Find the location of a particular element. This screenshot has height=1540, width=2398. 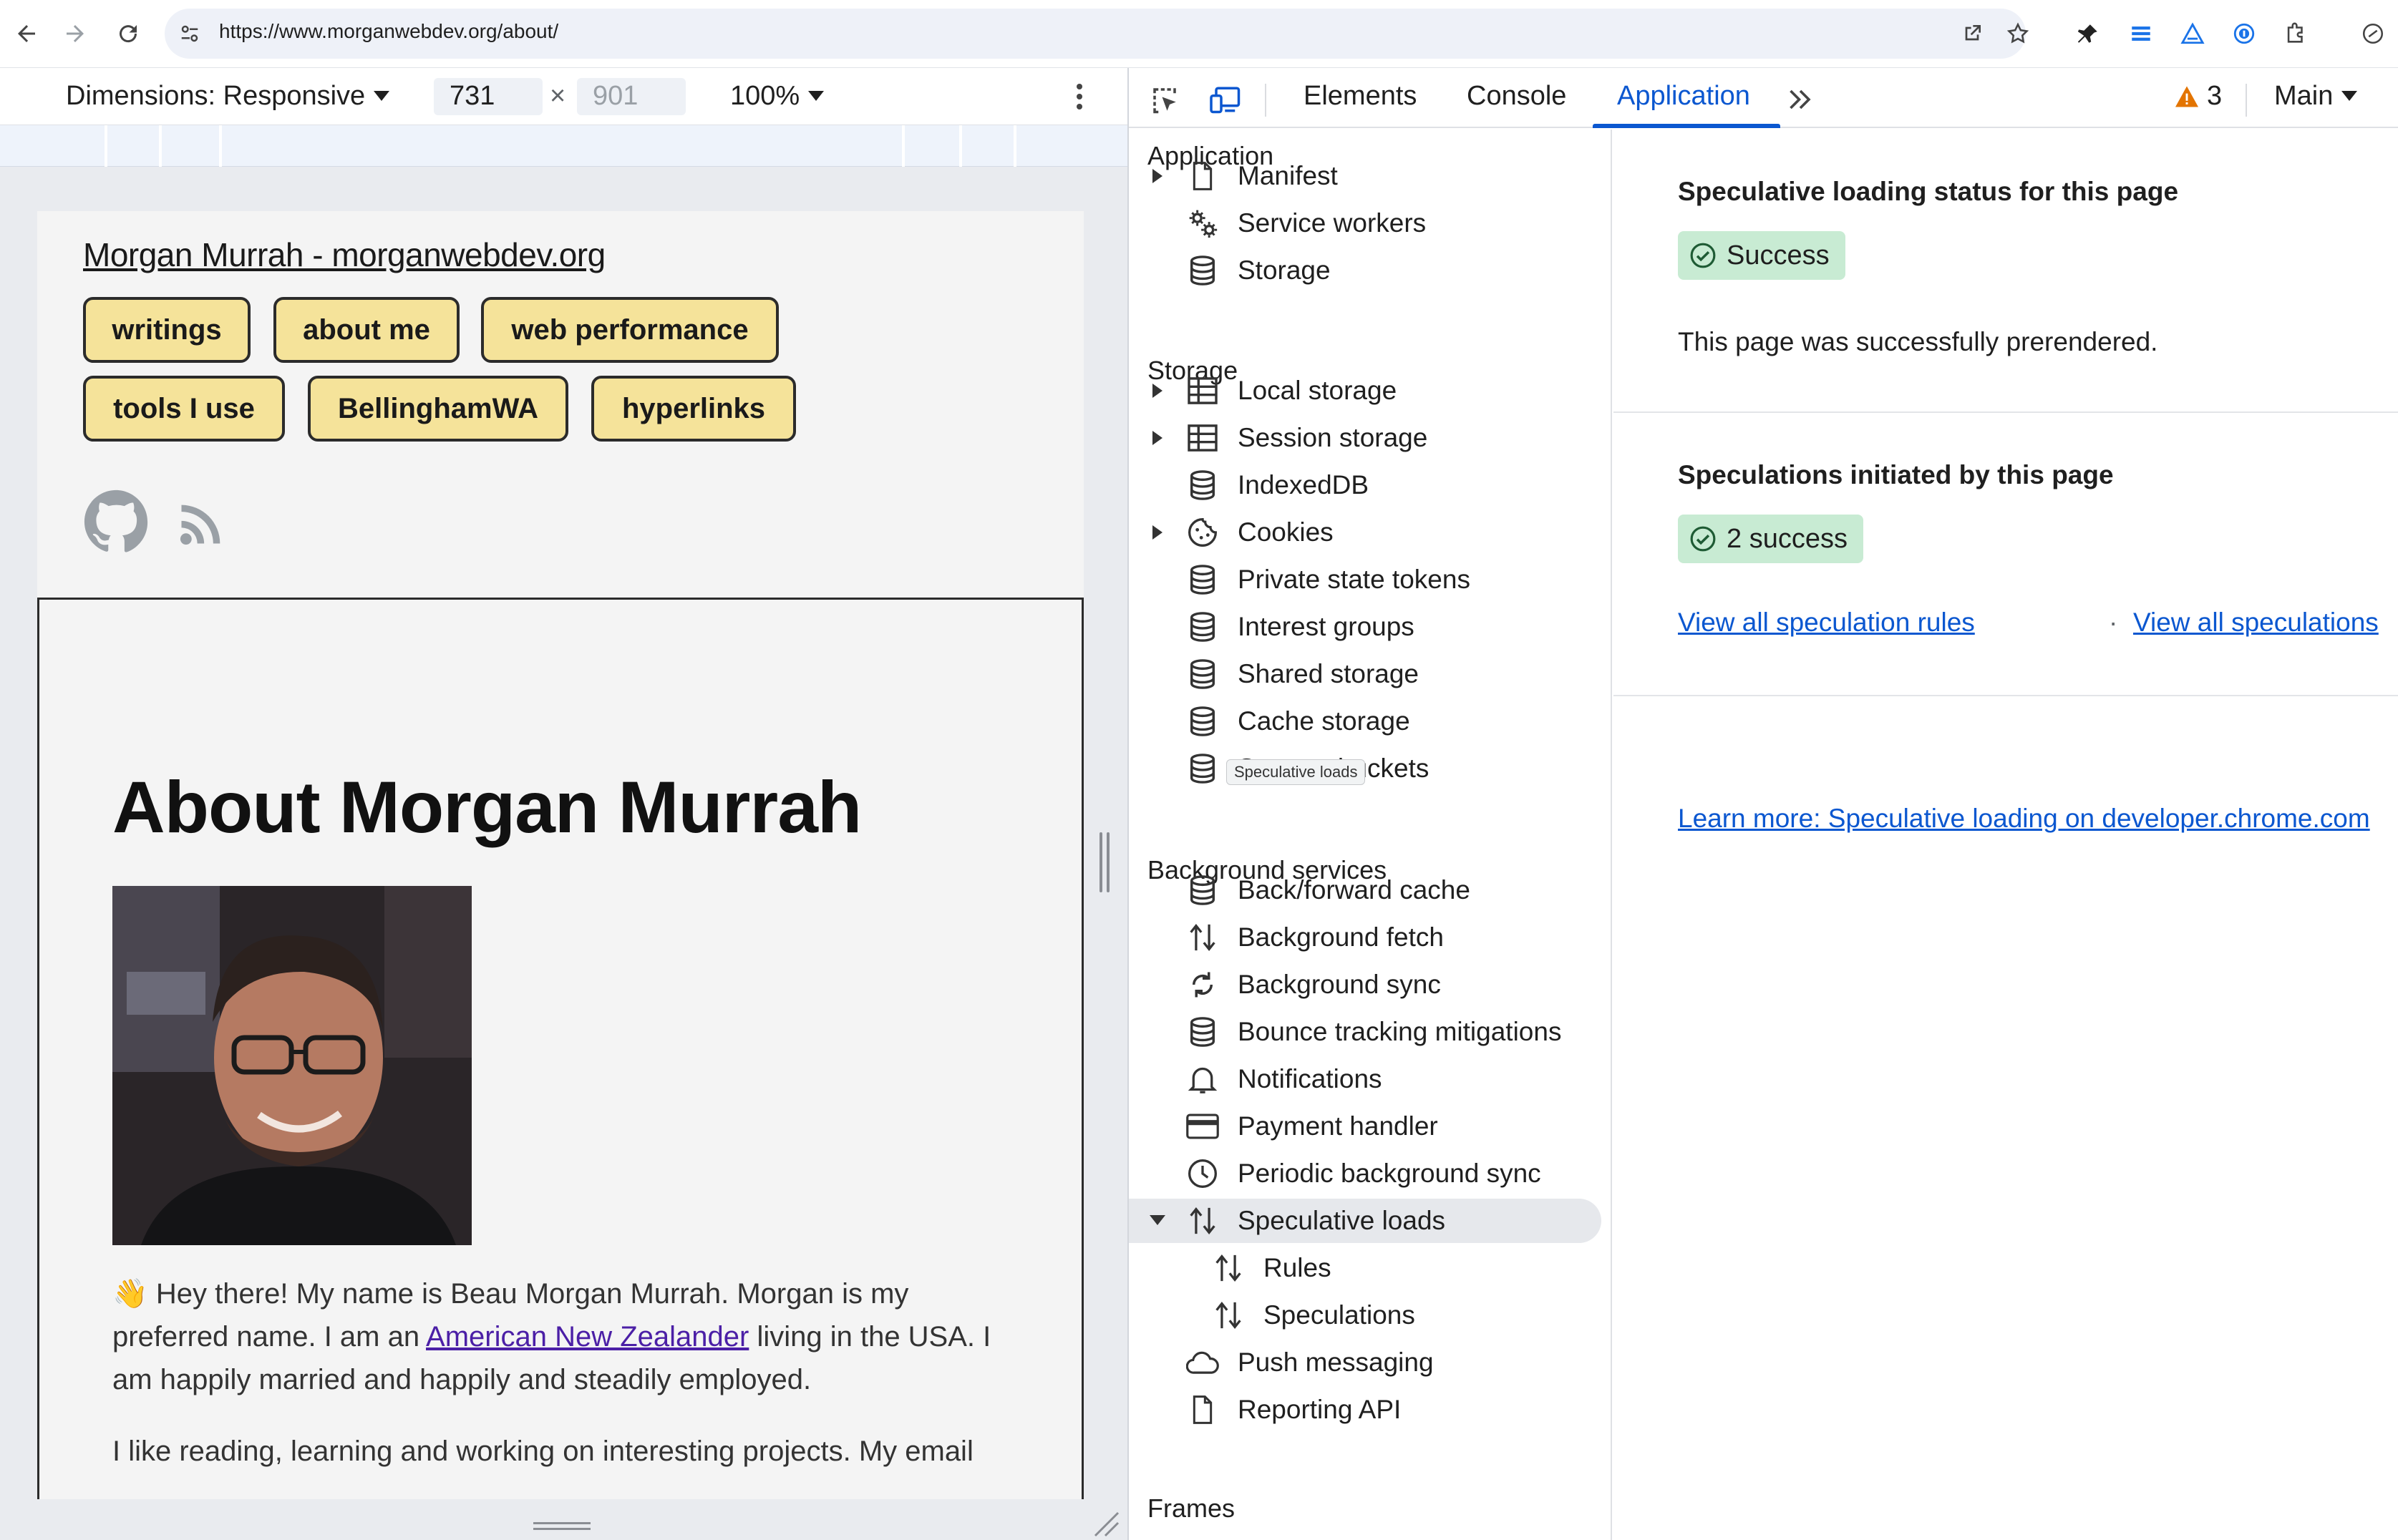

sidebar-item-back-forward-cache: Back/forward cache is located at coordinates (1365, 890).